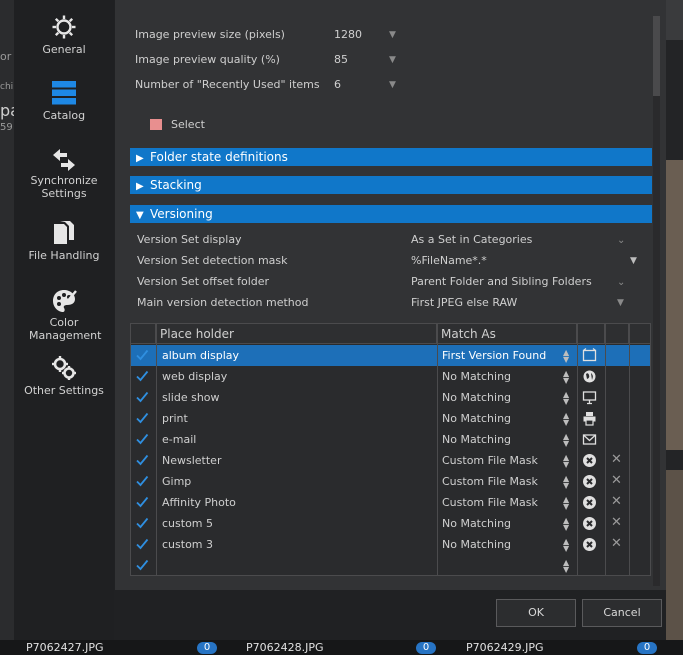  What do you see at coordinates (65, 647) in the screenshot?
I see `file-name: P7062427.JPG` at bounding box center [65, 647].